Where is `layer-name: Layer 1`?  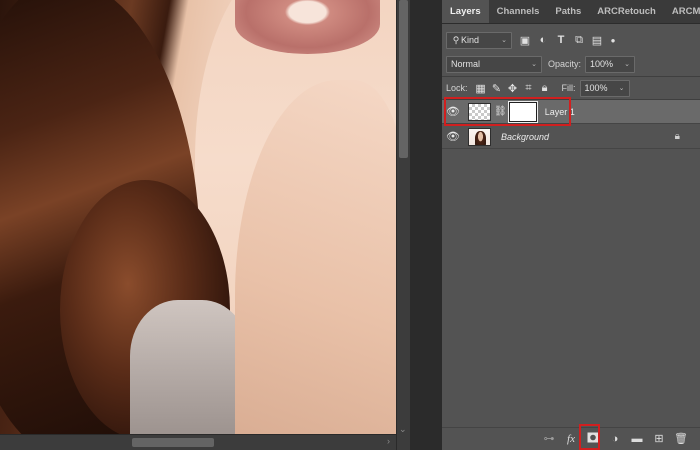
layer-name: Layer 1 is located at coordinates (560, 112).